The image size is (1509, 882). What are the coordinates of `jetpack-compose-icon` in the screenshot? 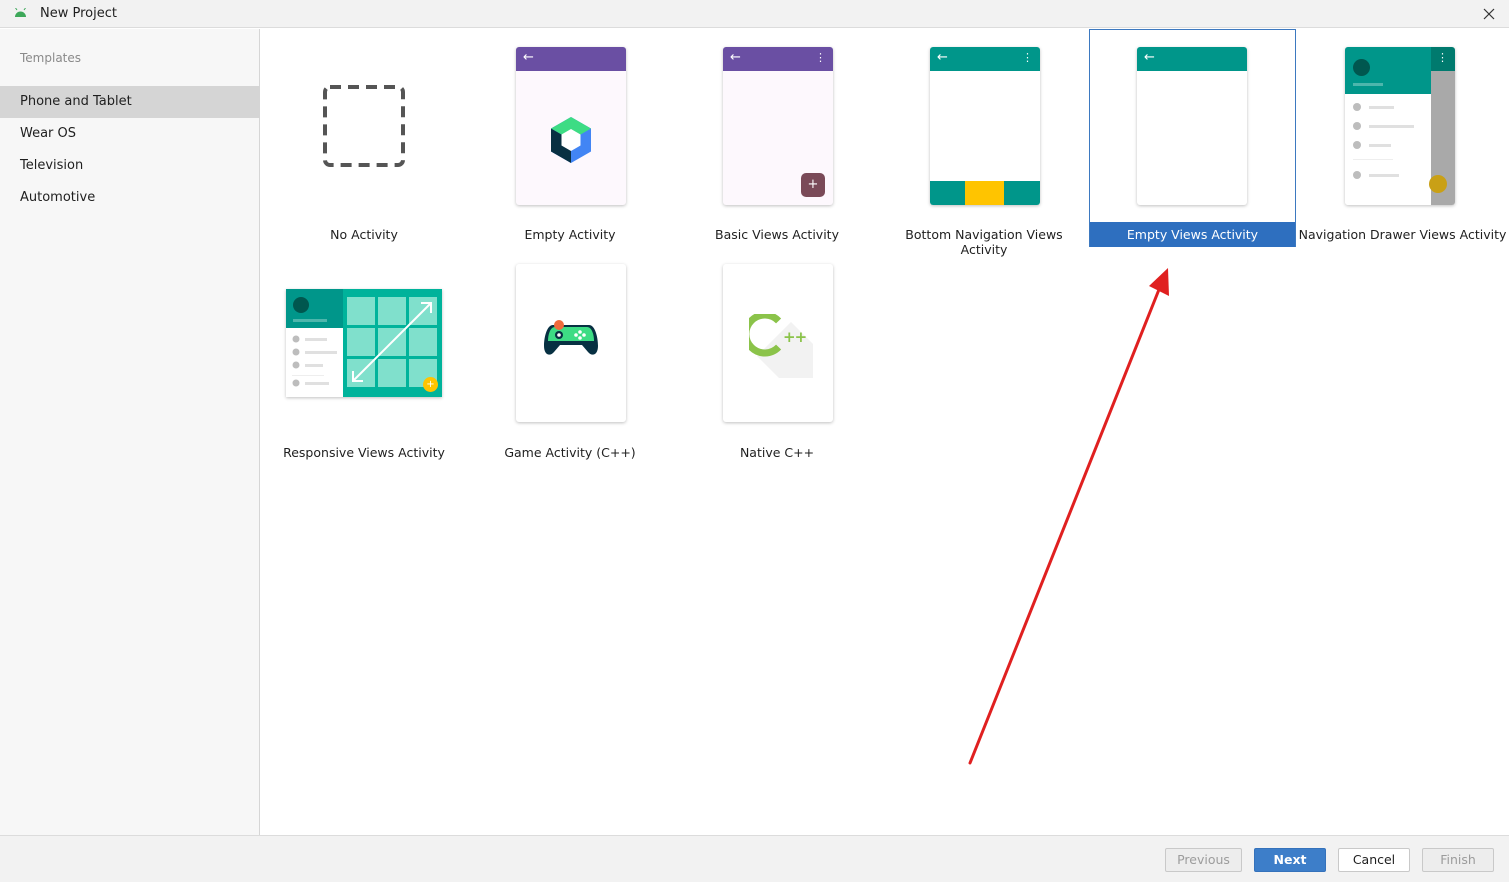 It's located at (571, 140).